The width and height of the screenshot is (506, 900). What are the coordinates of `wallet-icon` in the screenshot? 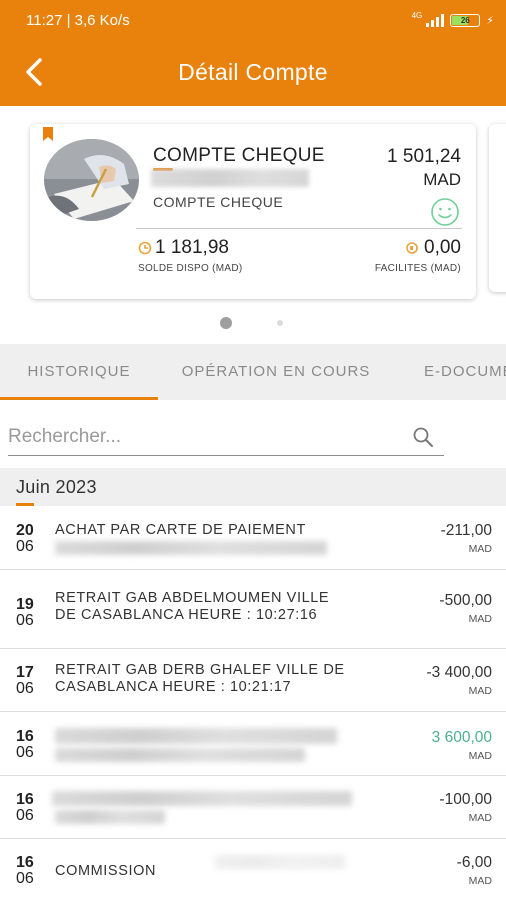 It's located at (145, 248).